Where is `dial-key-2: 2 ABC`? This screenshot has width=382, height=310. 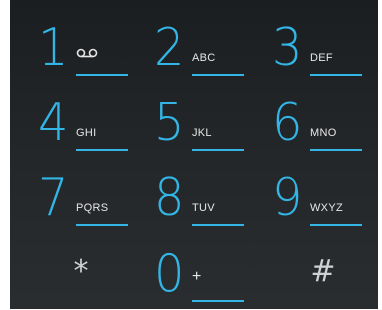 dial-key-2: 2 ABC is located at coordinates (201, 48).